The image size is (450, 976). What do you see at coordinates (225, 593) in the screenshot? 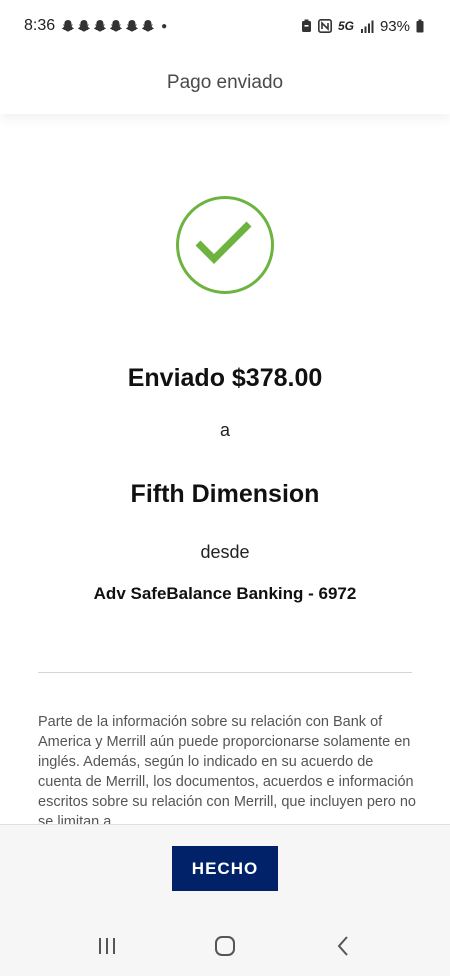
I see `source-account: Adv SafeBalance Banking - 6972` at bounding box center [225, 593].